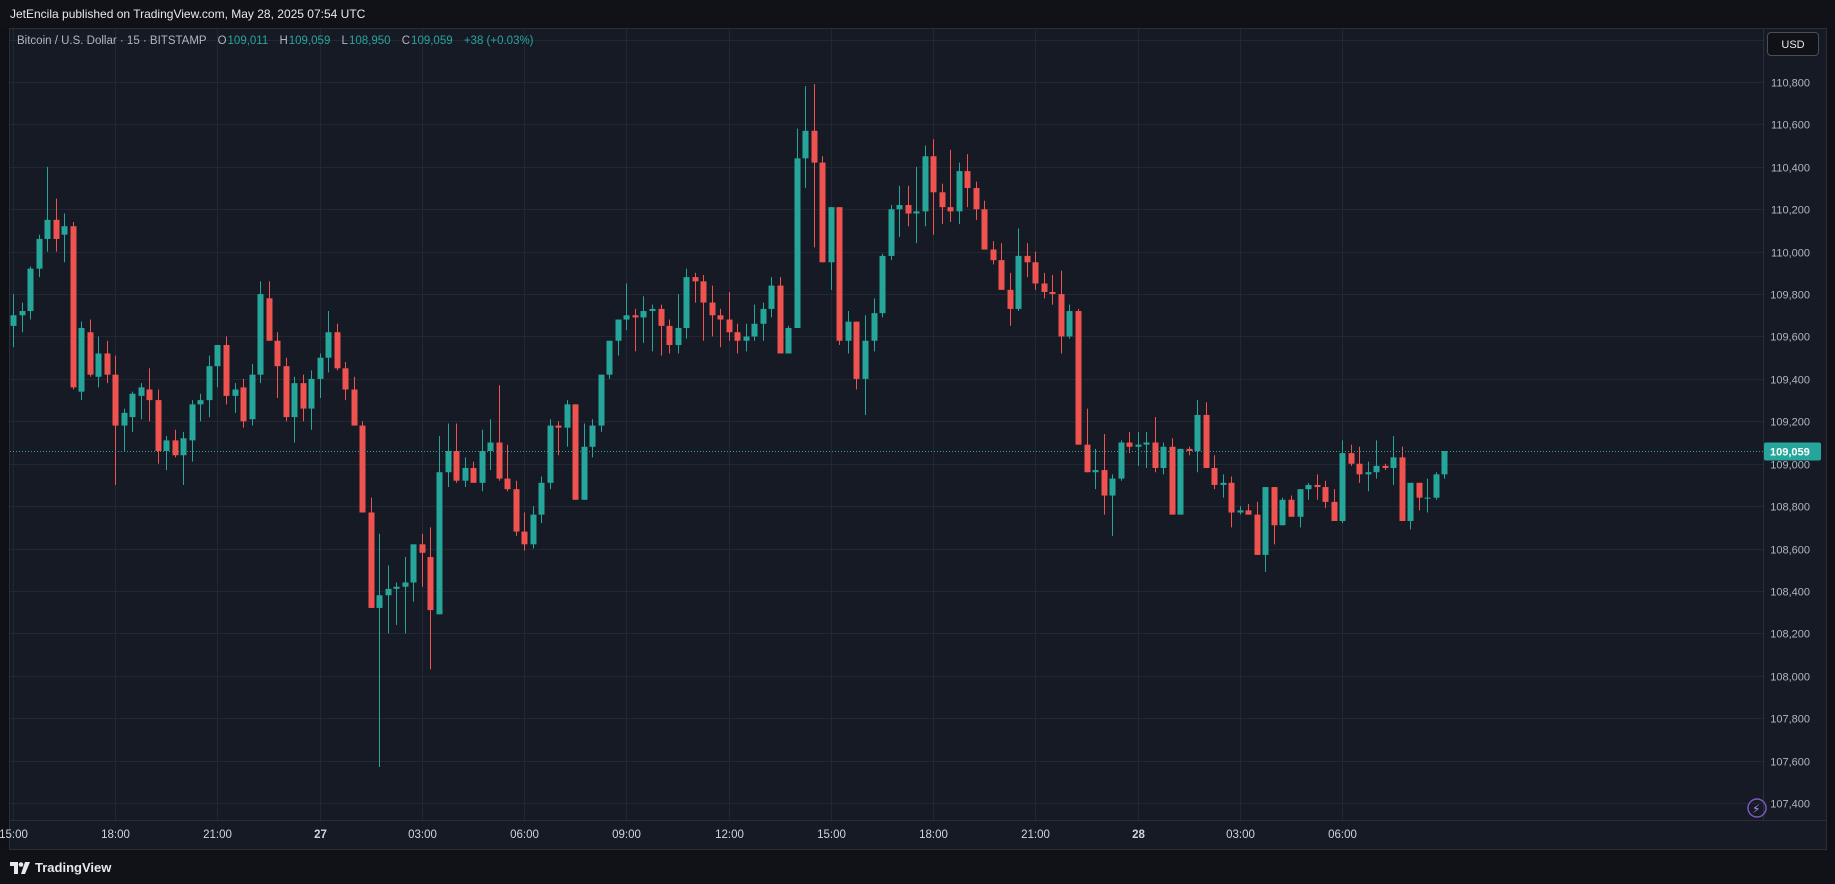  I want to click on close-label: C, so click(406, 41).